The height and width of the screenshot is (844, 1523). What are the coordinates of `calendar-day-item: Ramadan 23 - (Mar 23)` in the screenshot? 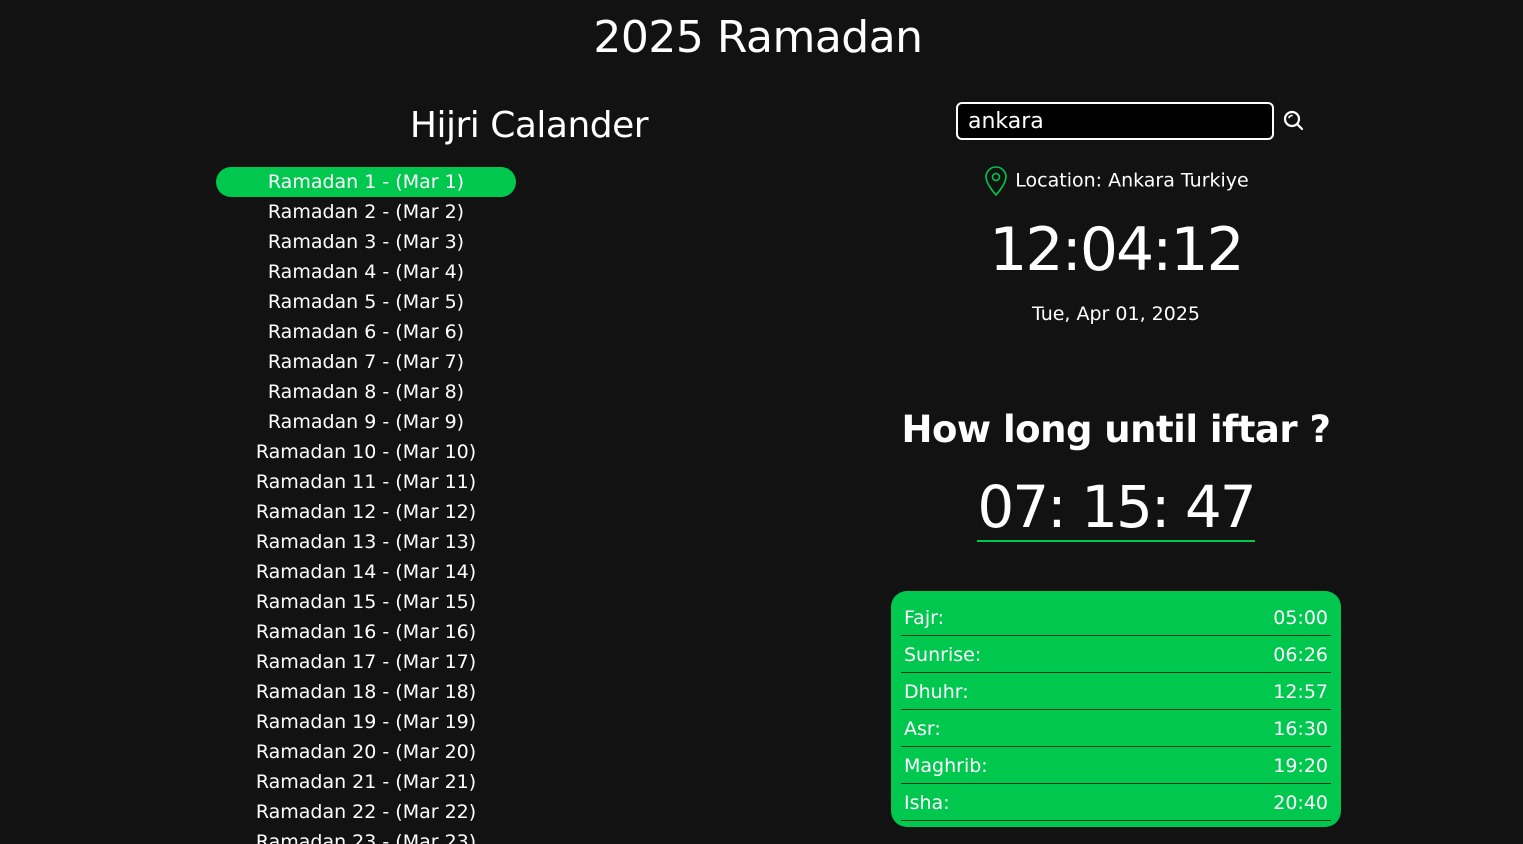 It's located at (366, 835).